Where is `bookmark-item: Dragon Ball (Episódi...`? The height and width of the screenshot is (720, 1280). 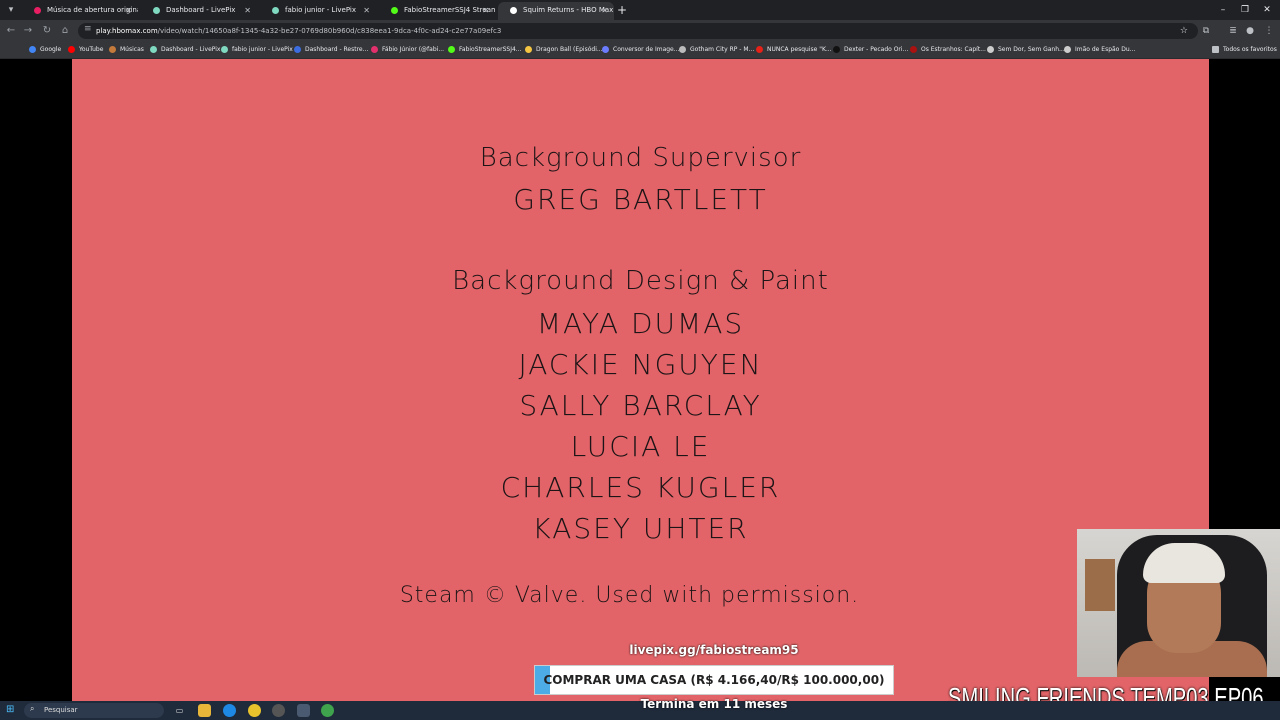
bookmark-item: Dragon Ball (Episódi... is located at coordinates (564, 50).